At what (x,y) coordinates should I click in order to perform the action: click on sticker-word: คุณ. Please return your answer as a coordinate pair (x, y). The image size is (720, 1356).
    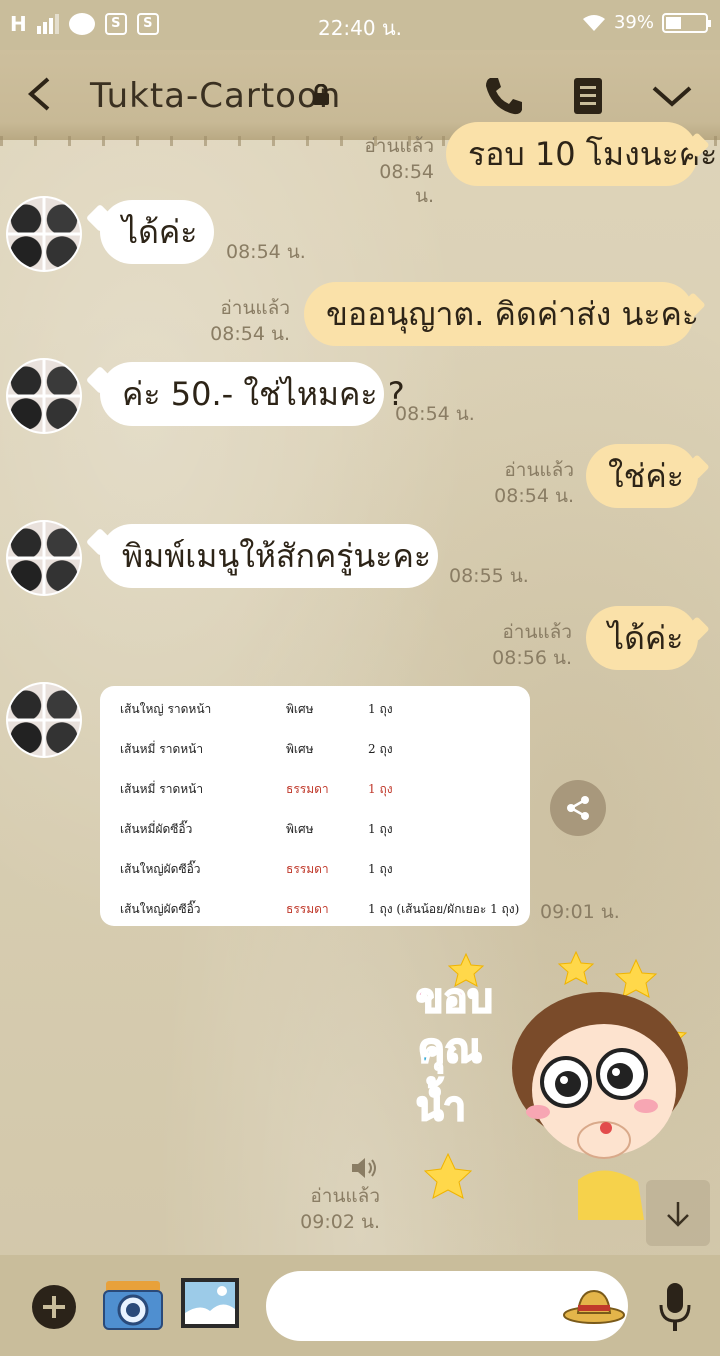
    Looking at the image, I should click on (450, 1050).